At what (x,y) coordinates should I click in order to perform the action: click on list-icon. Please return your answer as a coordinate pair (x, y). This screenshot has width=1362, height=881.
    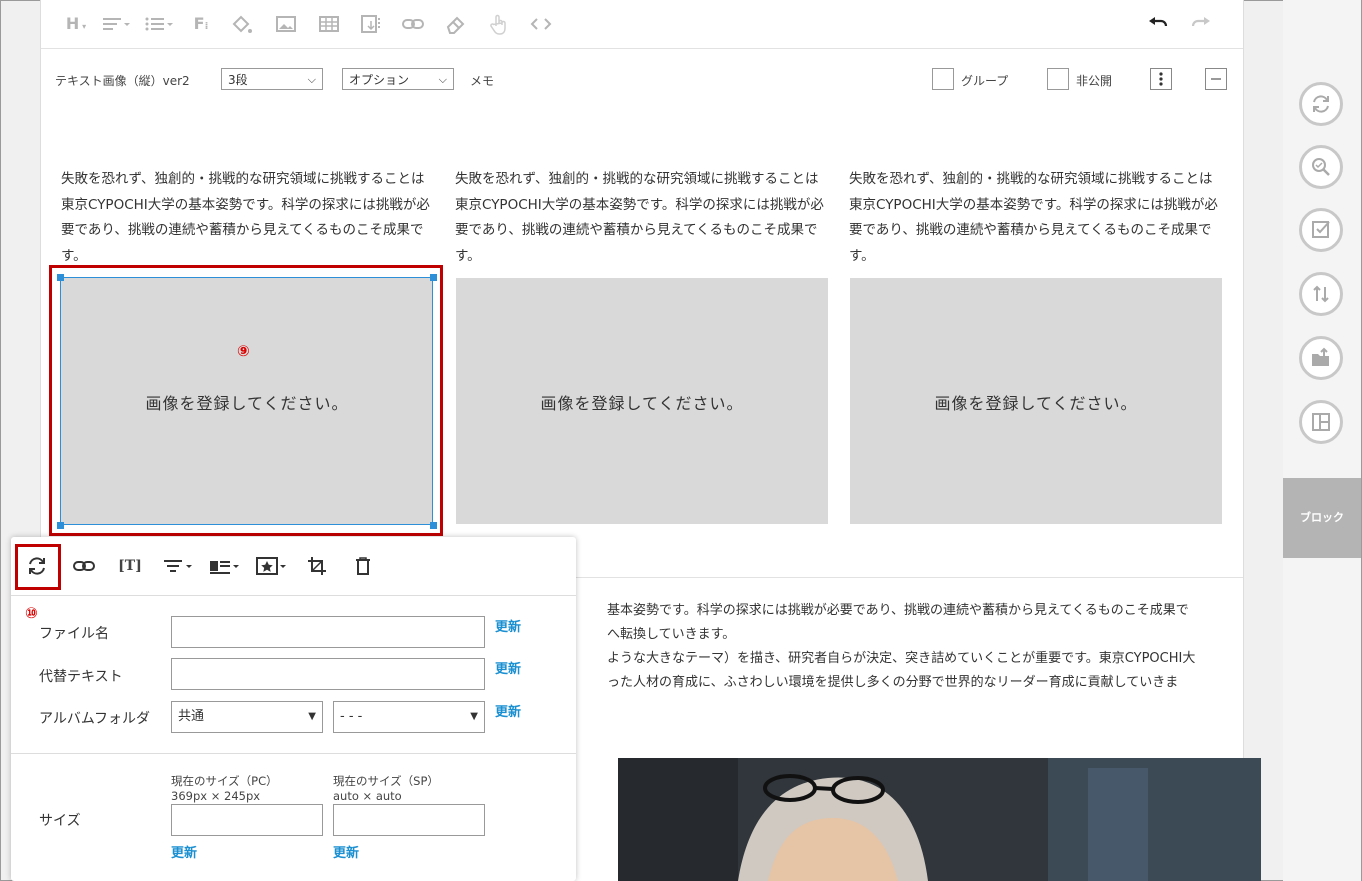
    Looking at the image, I should click on (159, 24).